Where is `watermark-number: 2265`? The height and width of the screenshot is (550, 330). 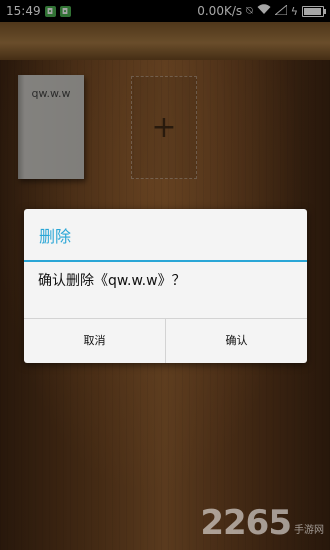
watermark-number: 2265 is located at coordinates (246, 523).